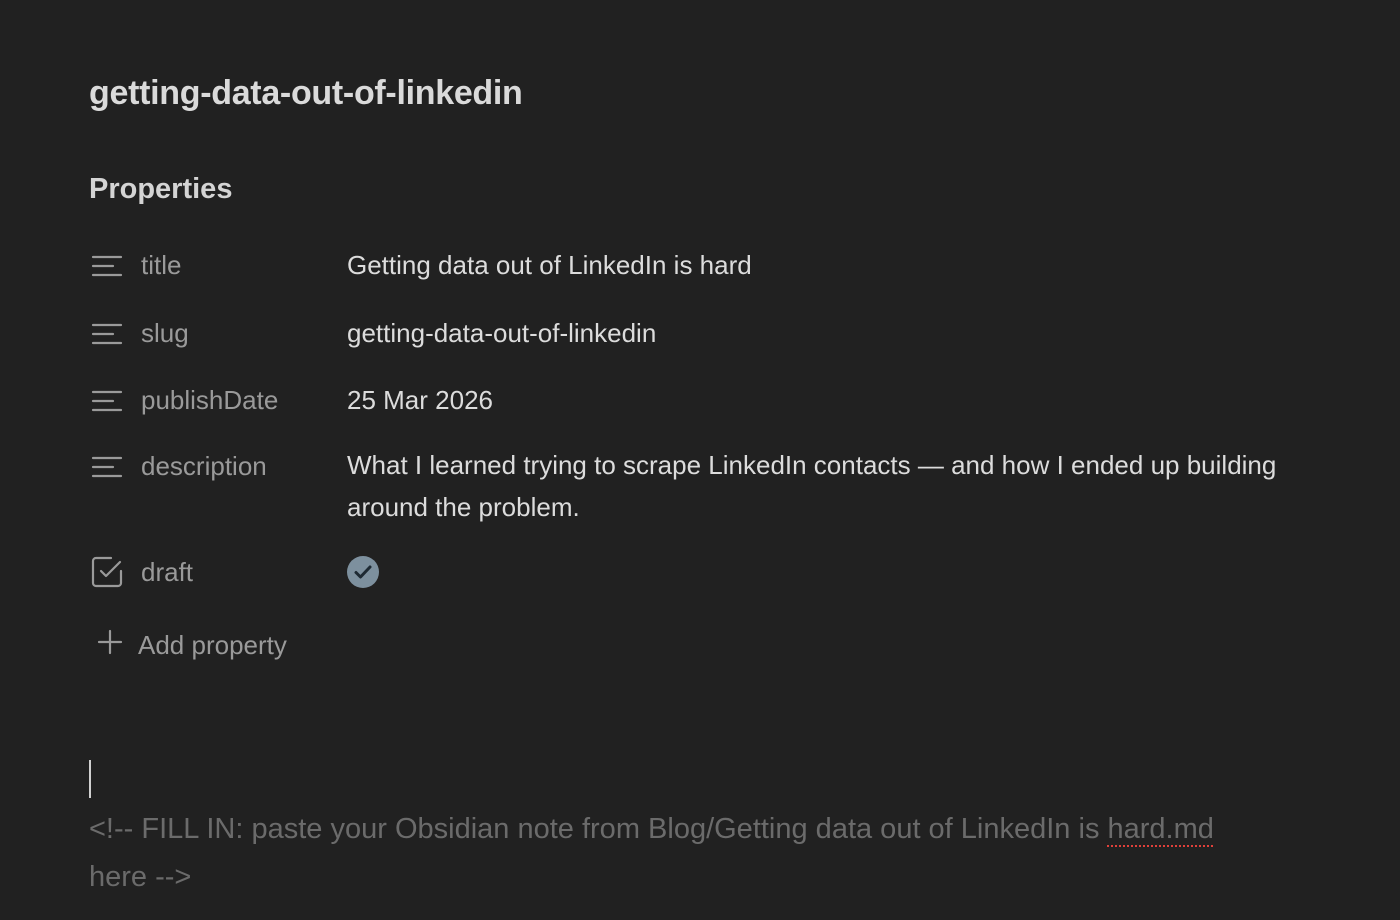 This screenshot has width=1400, height=920. Describe the element at coordinates (306, 93) in the screenshot. I see `note-title: getting-data-out-of-linkedin` at that location.